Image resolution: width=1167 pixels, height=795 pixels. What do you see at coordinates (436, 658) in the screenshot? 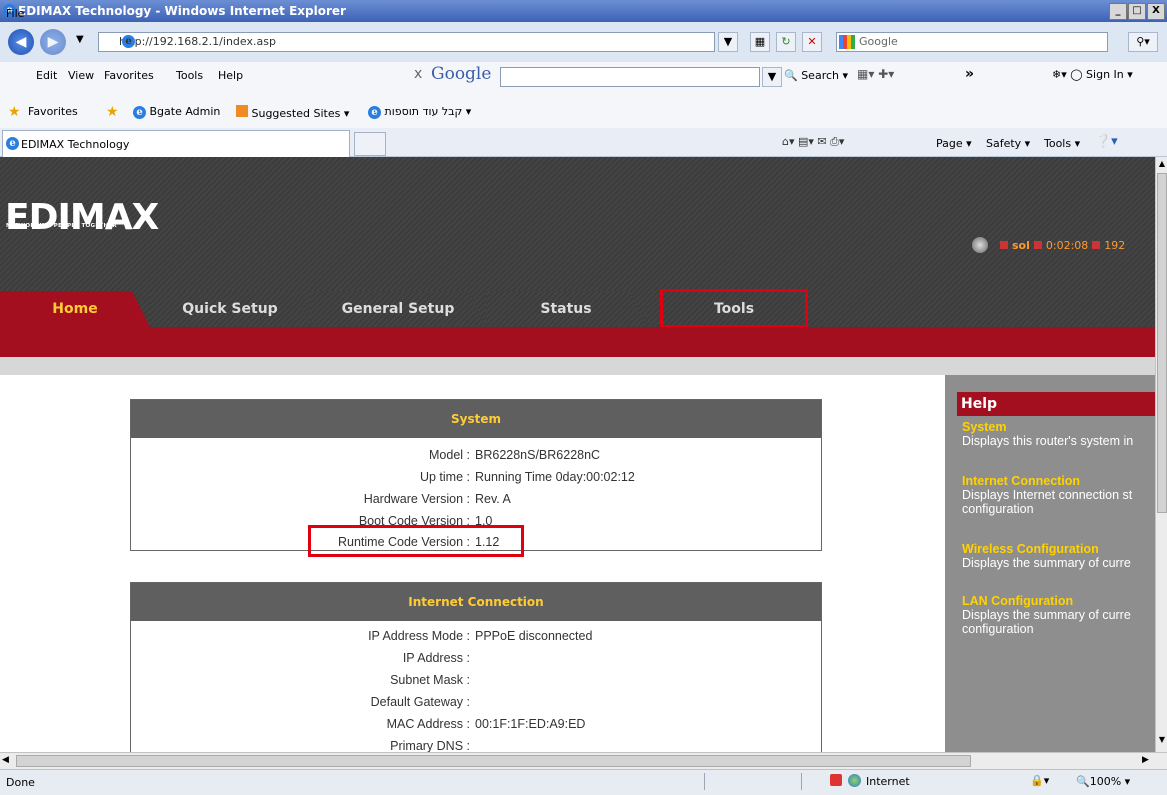
I see `row-label: IP Address :` at bounding box center [436, 658].